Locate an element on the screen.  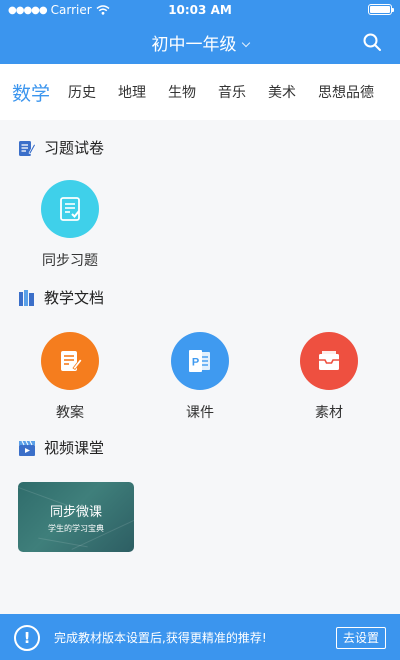
powerpoint-icon: P is located at coordinates (200, 361).